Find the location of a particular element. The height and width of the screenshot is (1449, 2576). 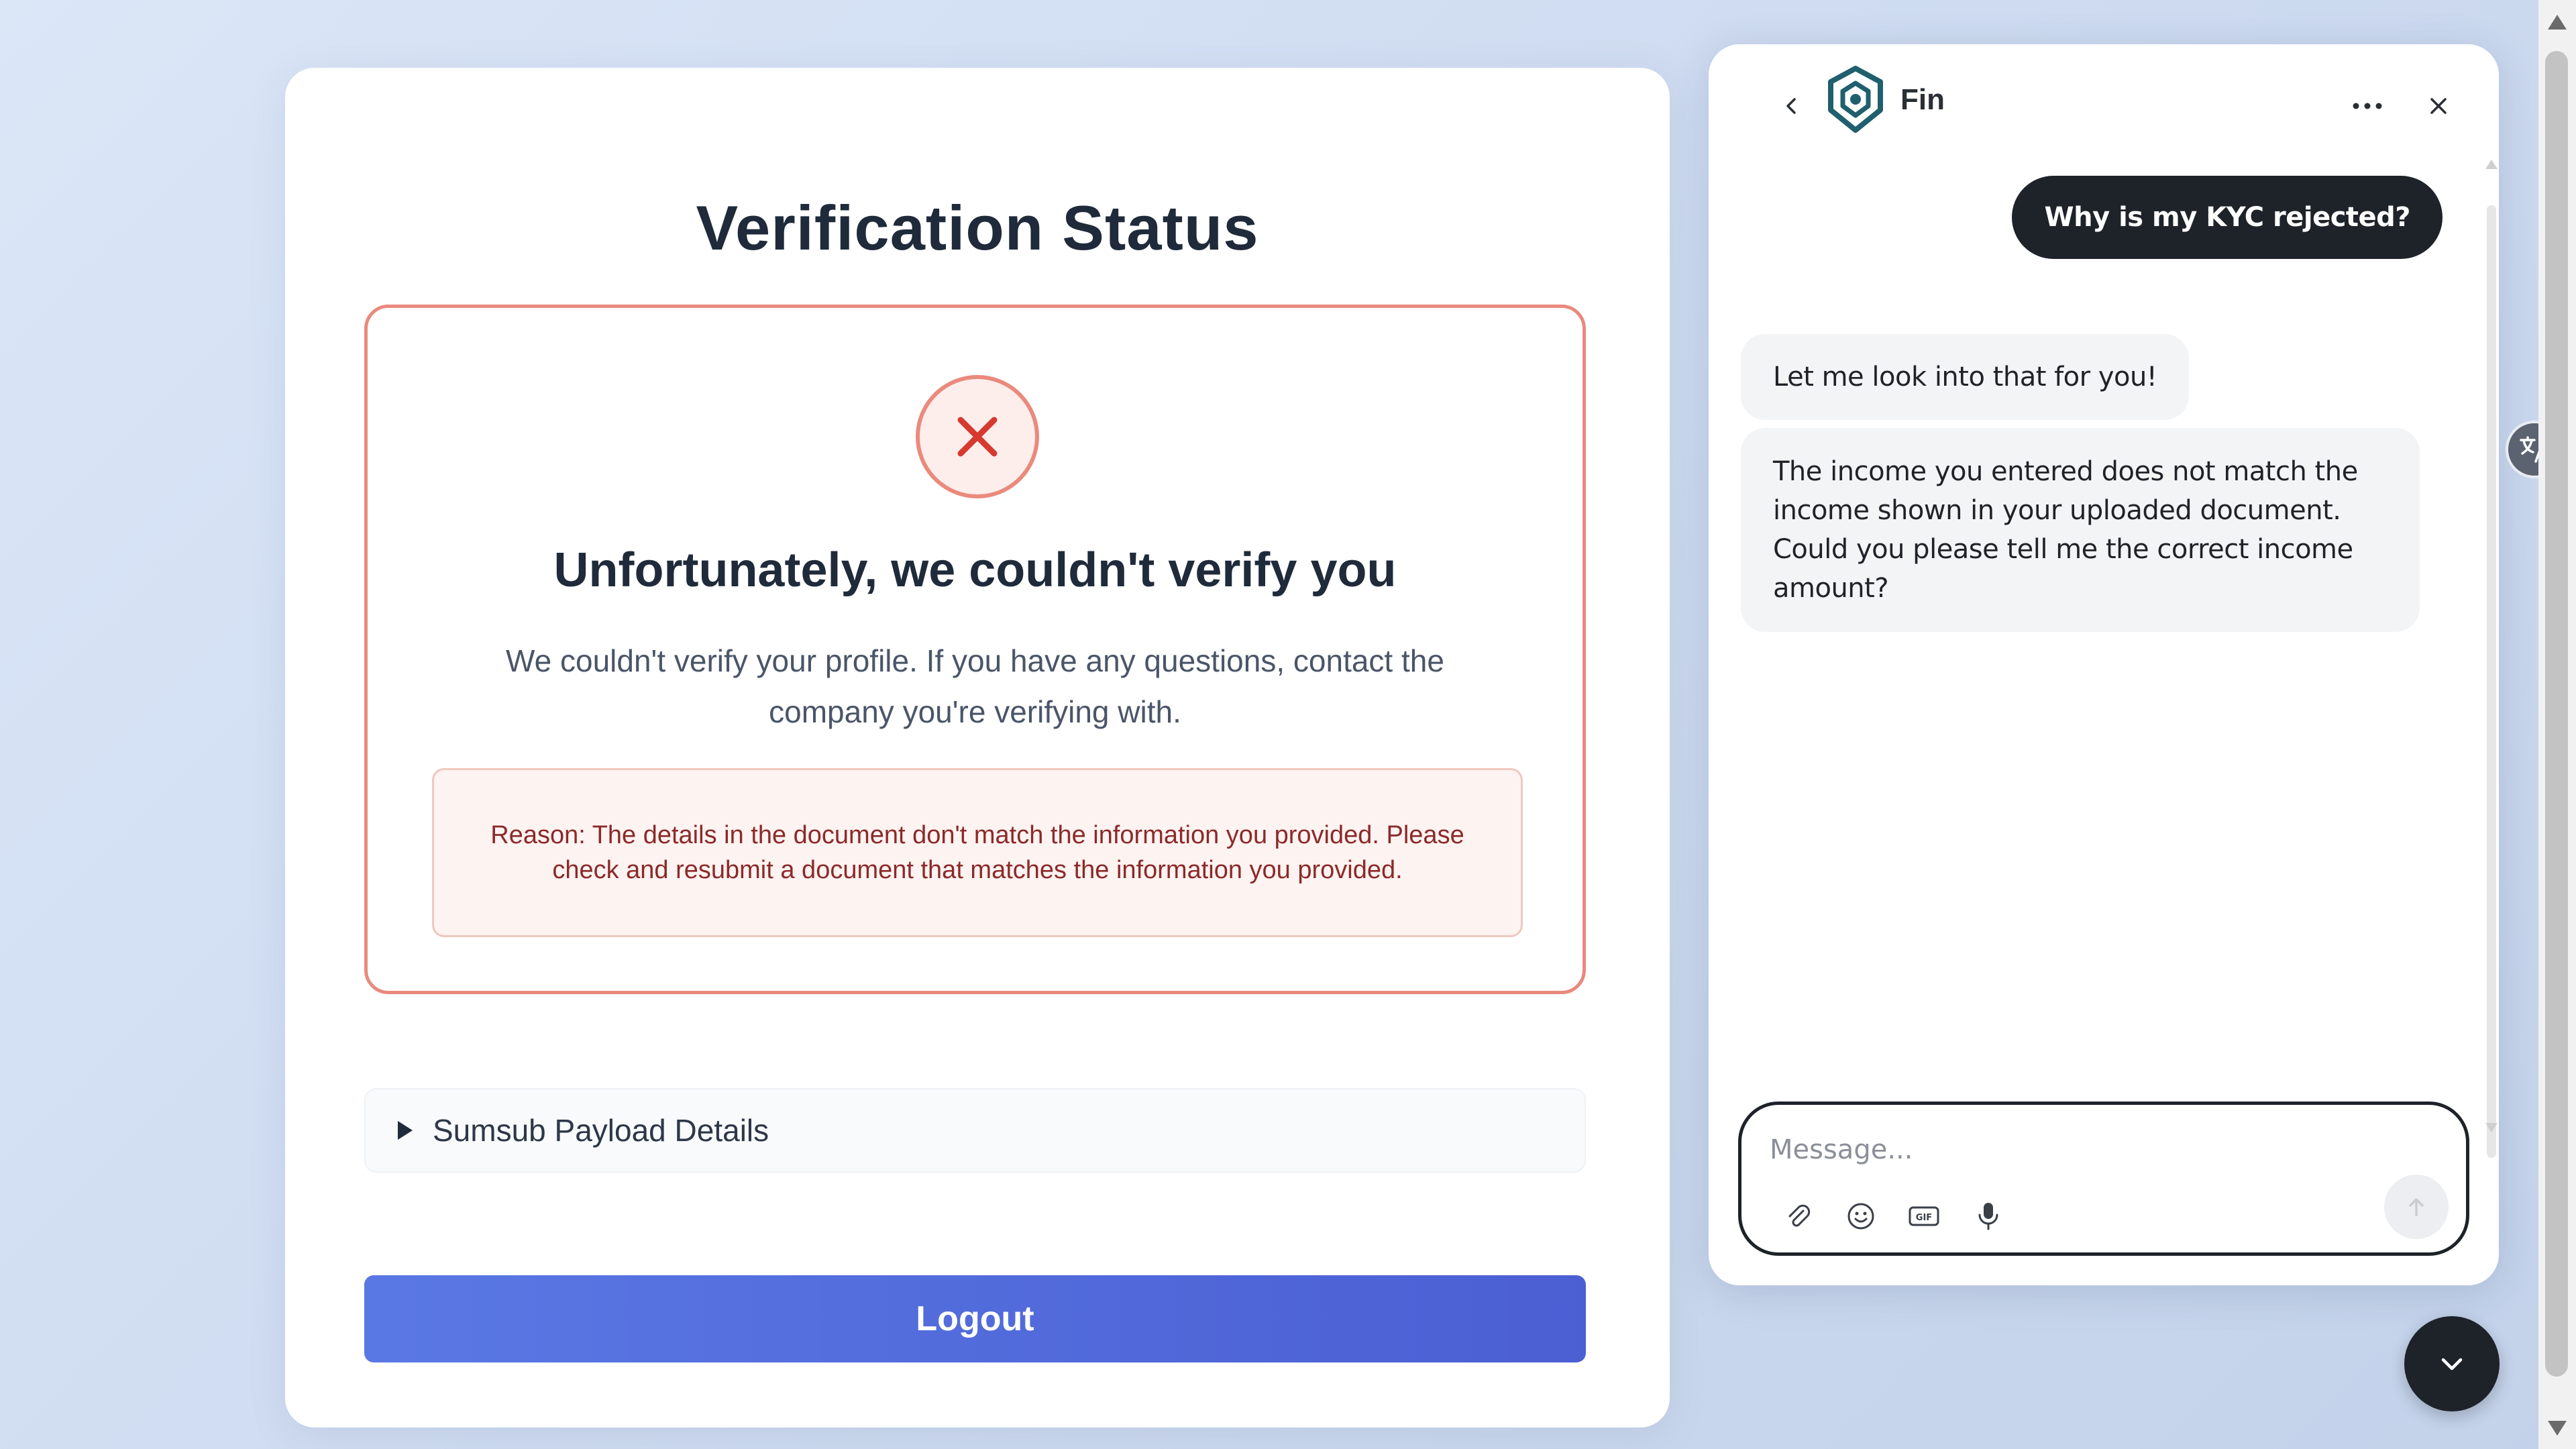

fin-logo-icon is located at coordinates (1855, 99).